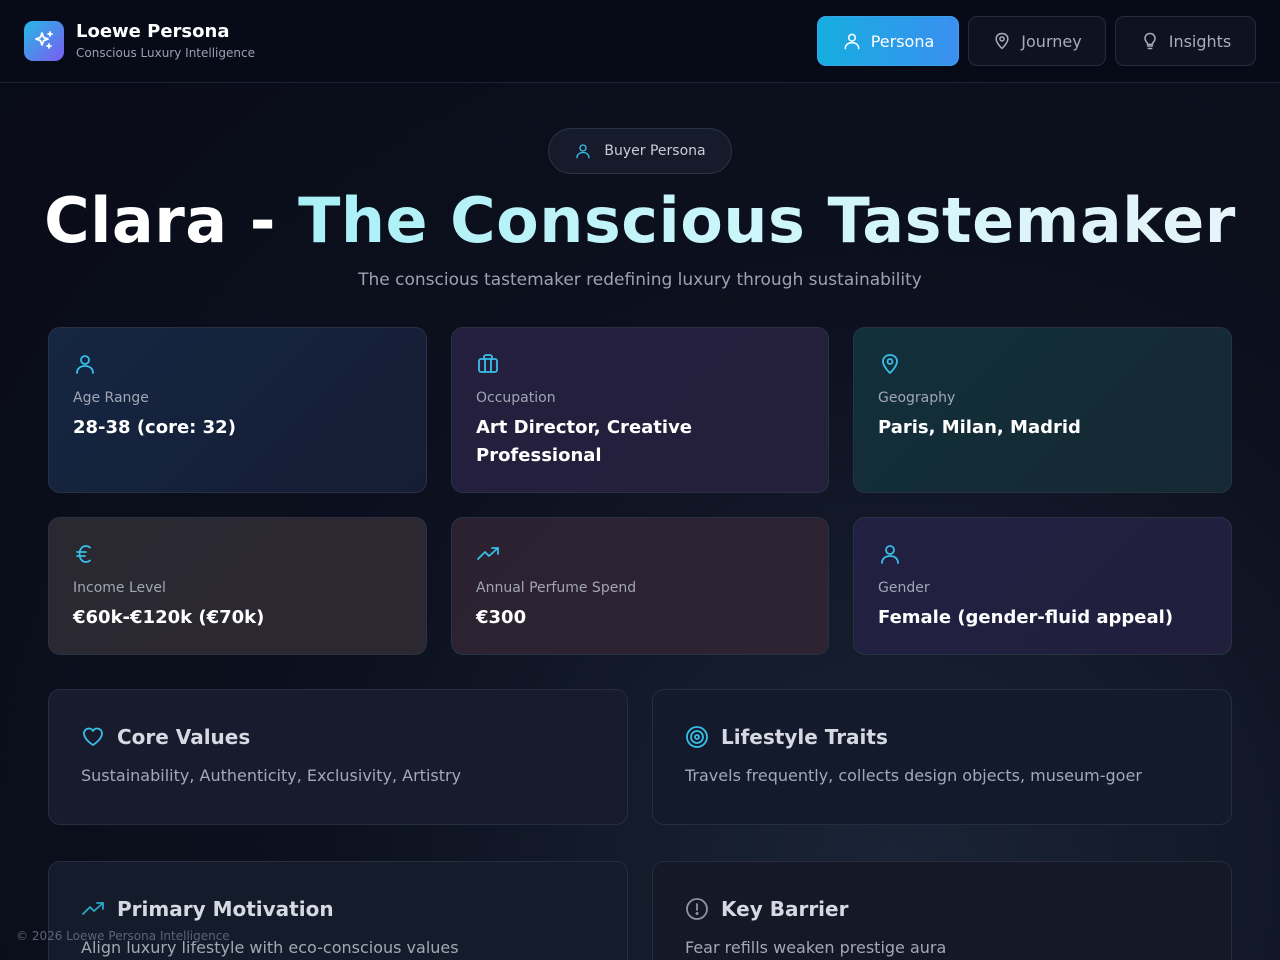 The width and height of the screenshot is (1280, 960). I want to click on nav-journey-label: Journey, so click(1051, 41).